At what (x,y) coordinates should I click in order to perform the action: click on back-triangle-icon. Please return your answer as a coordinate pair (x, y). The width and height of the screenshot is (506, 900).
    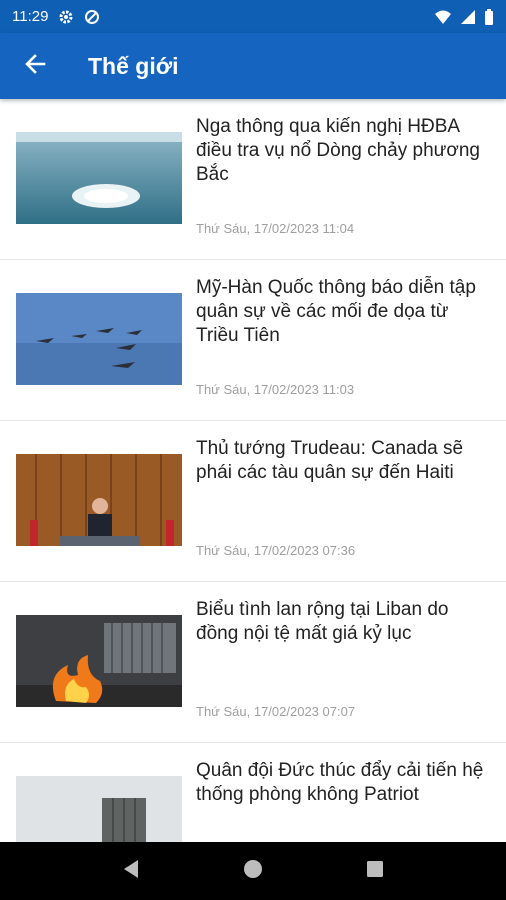
    Looking at the image, I should click on (131, 871).